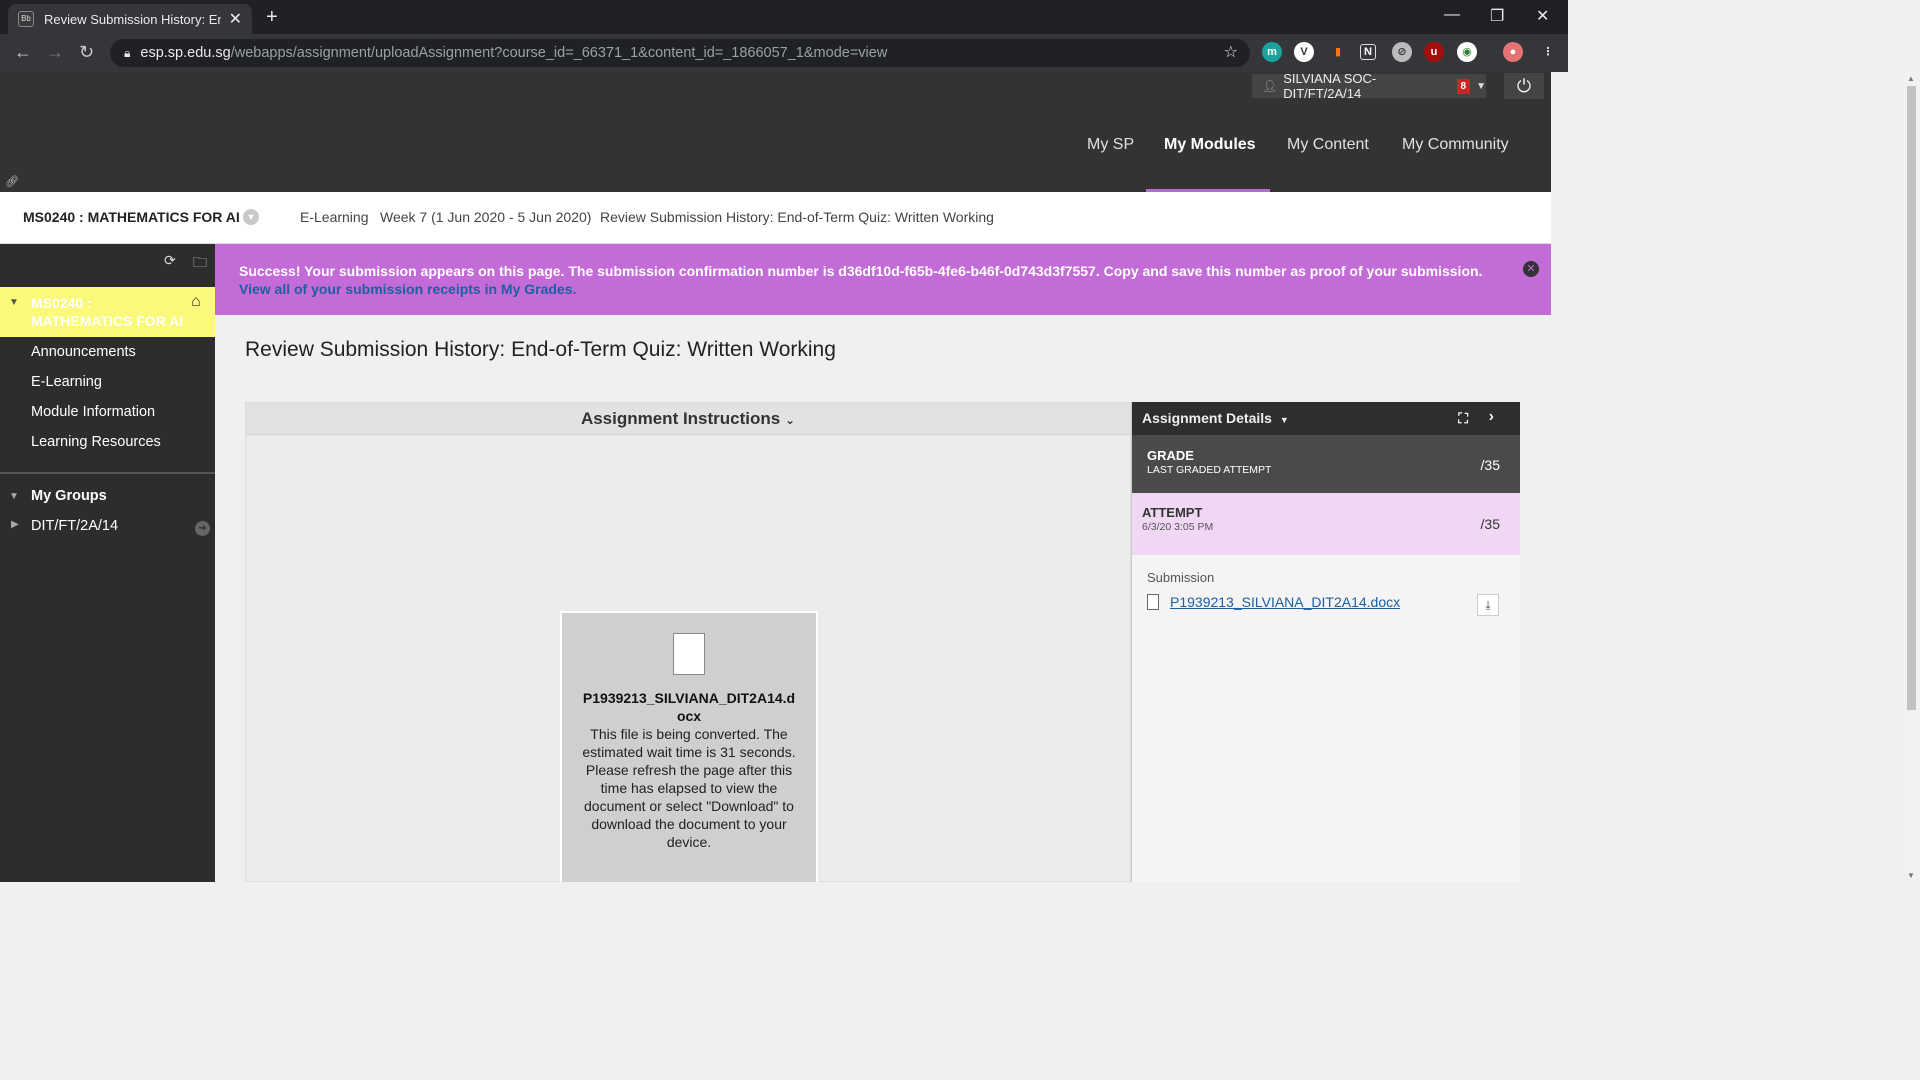  Describe the element at coordinates (272, 17) in the screenshot. I see `new-tab-icon: +` at that location.